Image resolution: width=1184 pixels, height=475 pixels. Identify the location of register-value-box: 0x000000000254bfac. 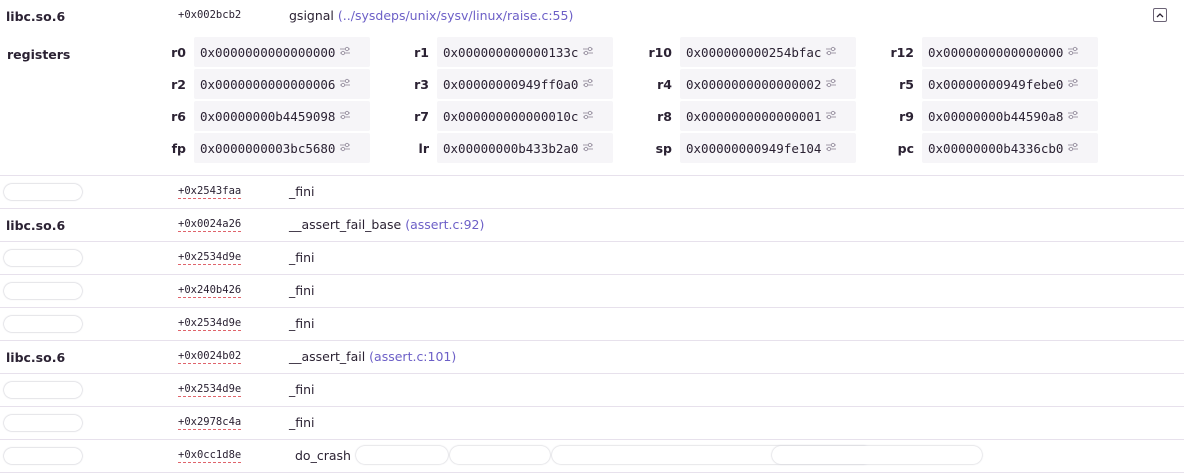
(768, 52).